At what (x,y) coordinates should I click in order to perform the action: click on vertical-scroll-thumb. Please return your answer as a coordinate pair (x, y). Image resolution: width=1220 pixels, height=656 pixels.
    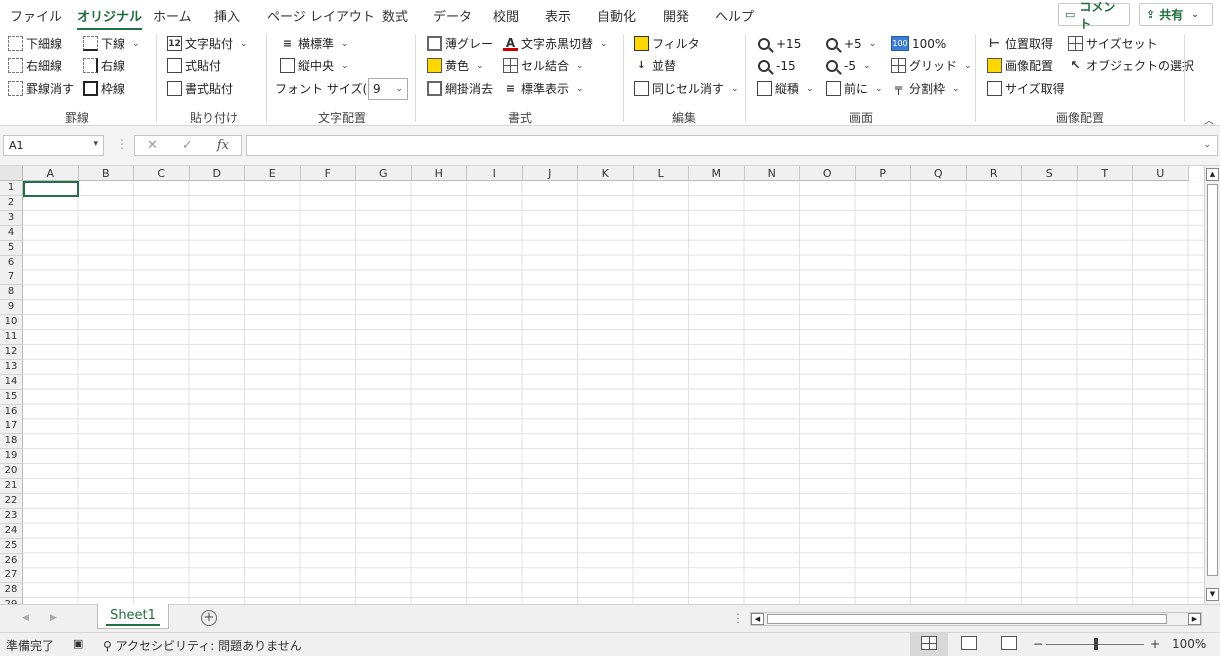
    Looking at the image, I should click on (1212, 380).